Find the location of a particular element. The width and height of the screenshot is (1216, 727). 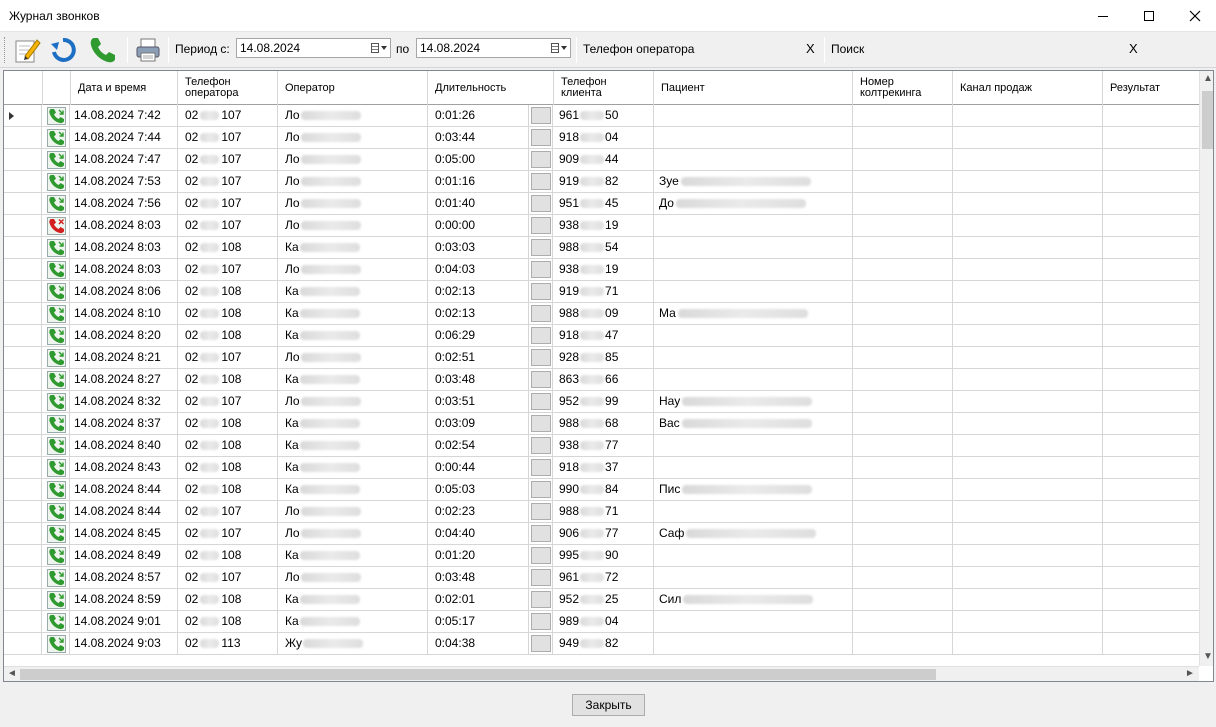

column-header-patient: Пациент is located at coordinates (753, 88).